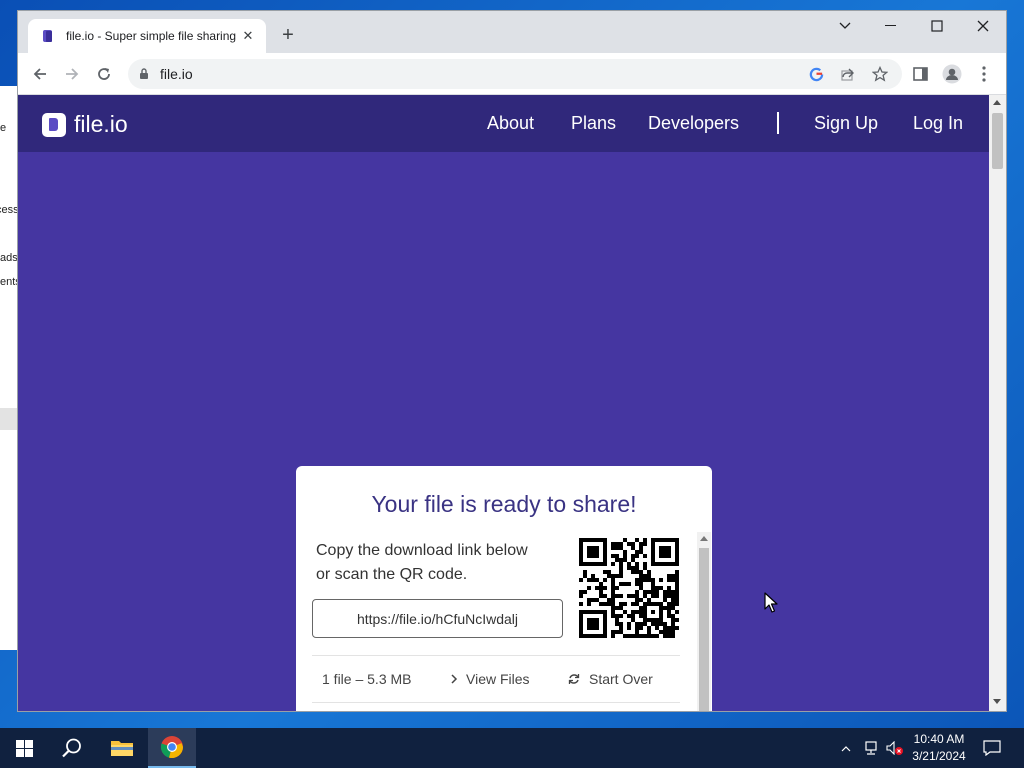 This screenshot has height=768, width=1024. I want to click on start-over-button: Start Over, so click(610, 679).